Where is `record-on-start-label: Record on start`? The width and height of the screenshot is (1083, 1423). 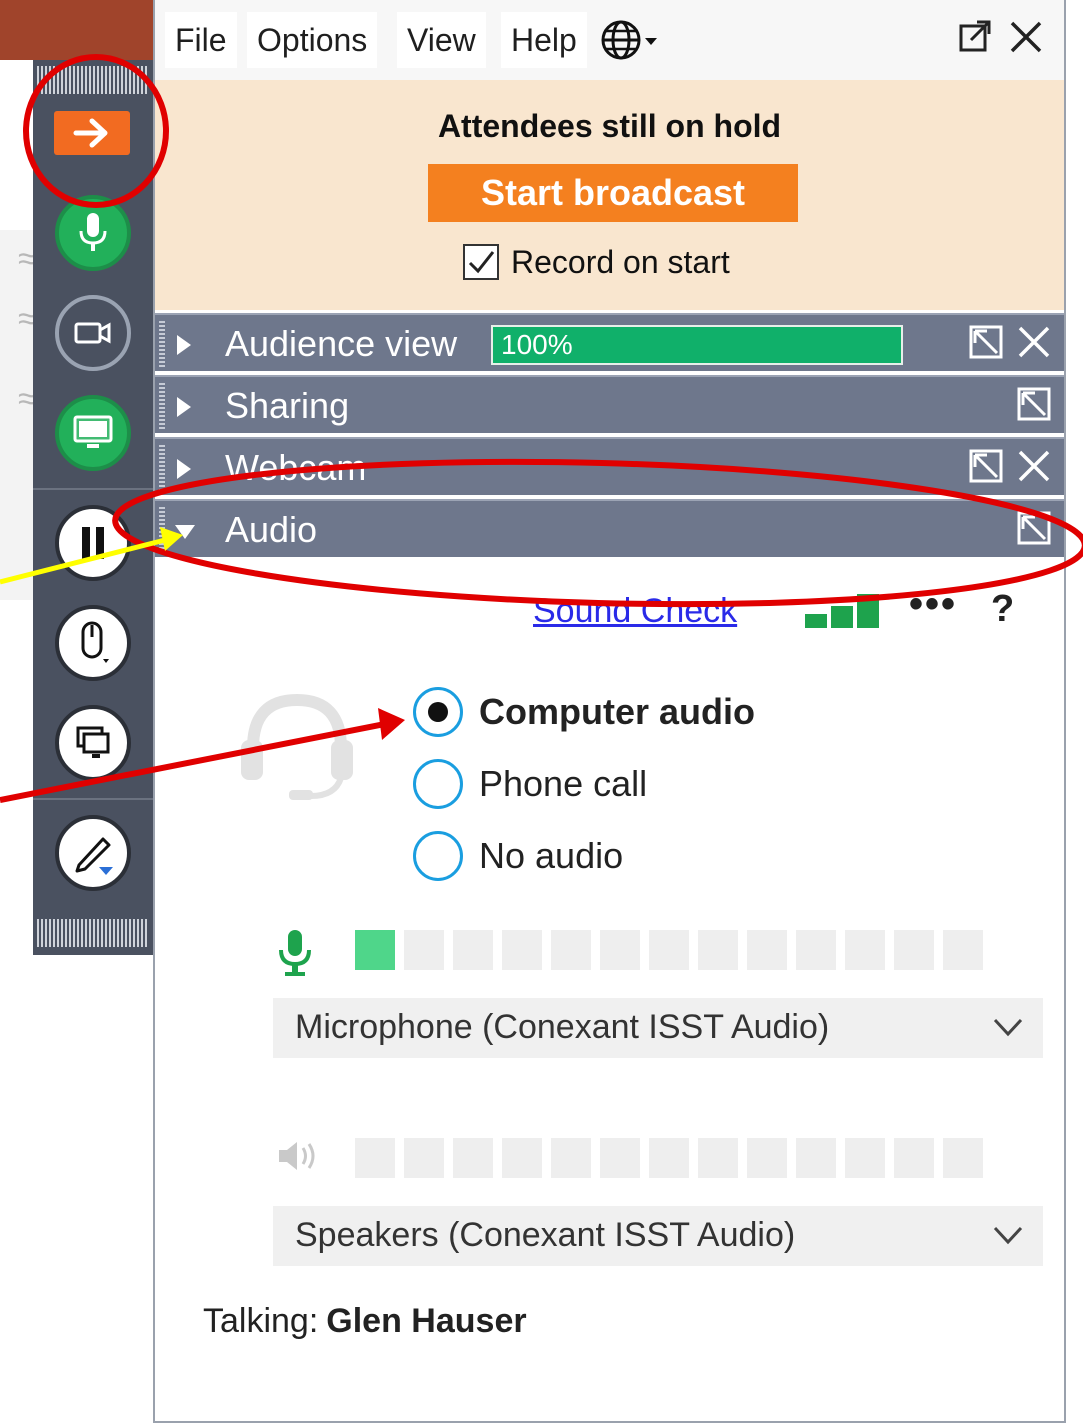
record-on-start-label: Record on start is located at coordinates (620, 261).